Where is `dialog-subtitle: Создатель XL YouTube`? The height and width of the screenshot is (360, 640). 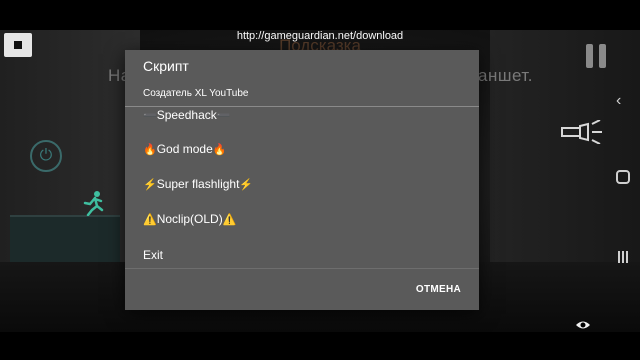 dialog-subtitle: Создатель XL YouTube is located at coordinates (196, 93).